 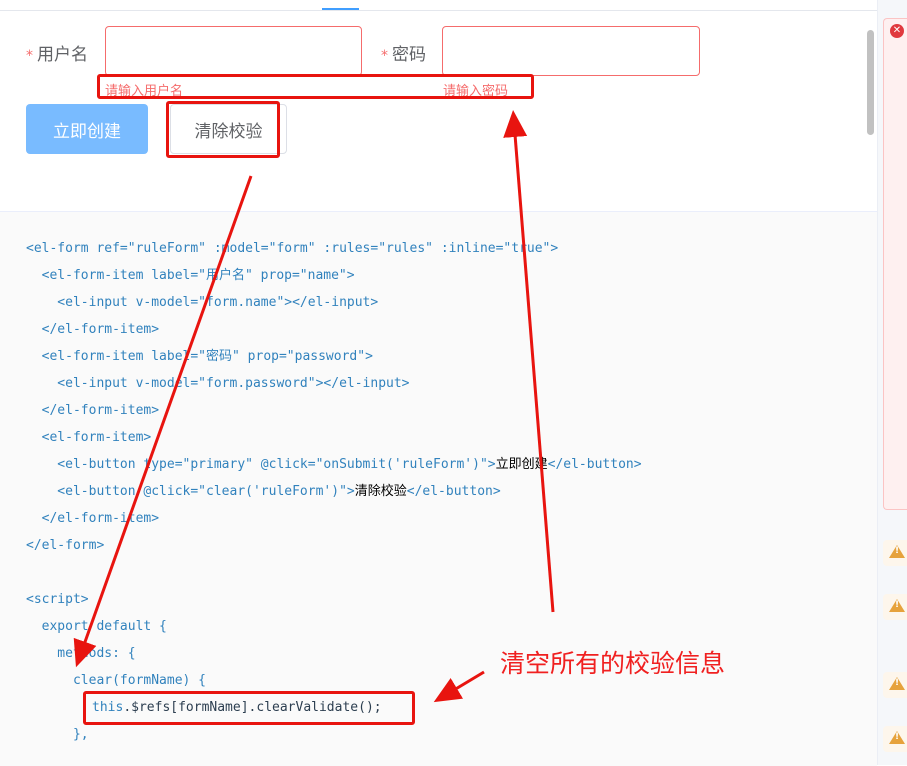 What do you see at coordinates (233, 51) in the screenshot?
I see `username-input` at bounding box center [233, 51].